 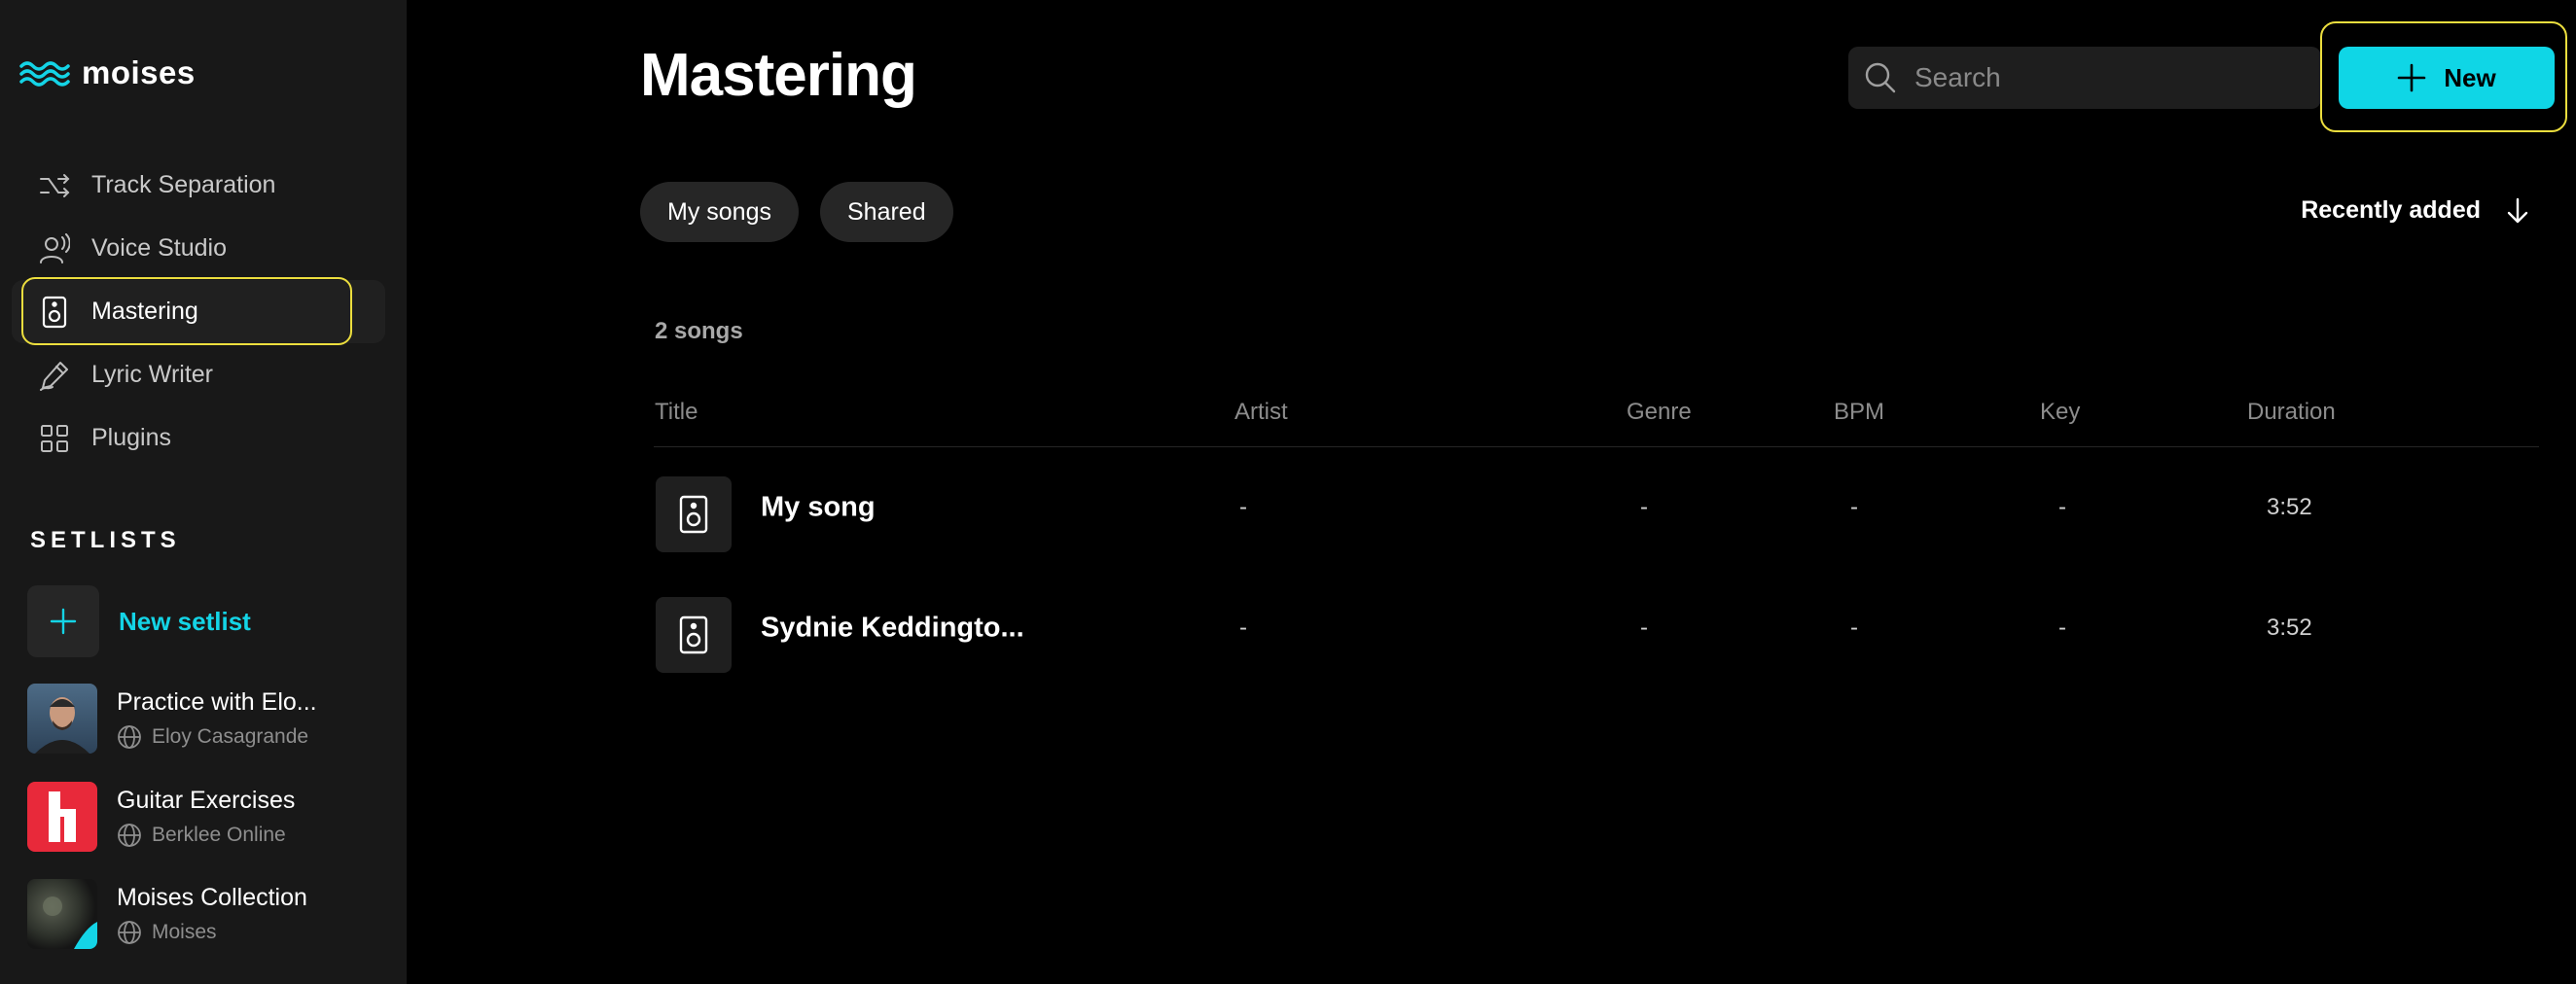 I want to click on search-input, so click(x=2109, y=78).